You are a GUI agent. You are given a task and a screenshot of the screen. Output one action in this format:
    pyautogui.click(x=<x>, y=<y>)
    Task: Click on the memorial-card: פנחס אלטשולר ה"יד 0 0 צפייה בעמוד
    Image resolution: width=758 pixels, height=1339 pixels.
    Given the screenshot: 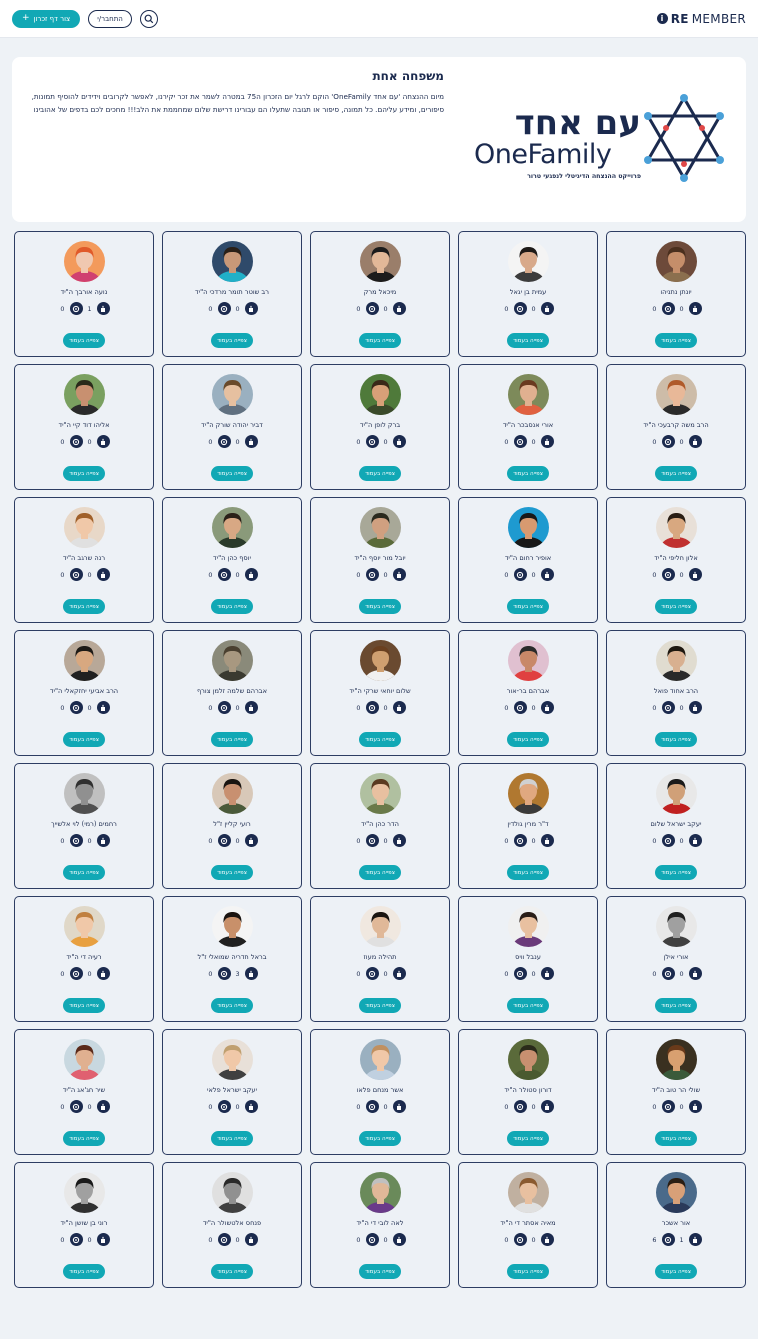 What is the action you would take?
    pyautogui.click(x=232, y=1225)
    